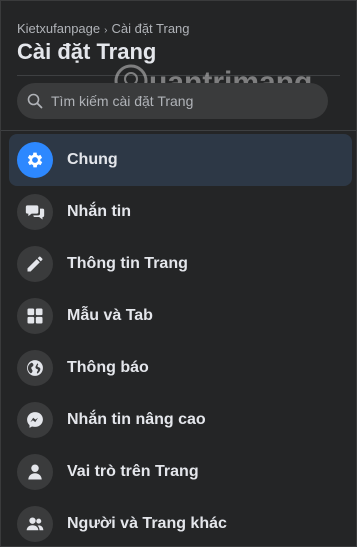  Describe the element at coordinates (178, 75) in the screenshot. I see `header-divider` at that location.